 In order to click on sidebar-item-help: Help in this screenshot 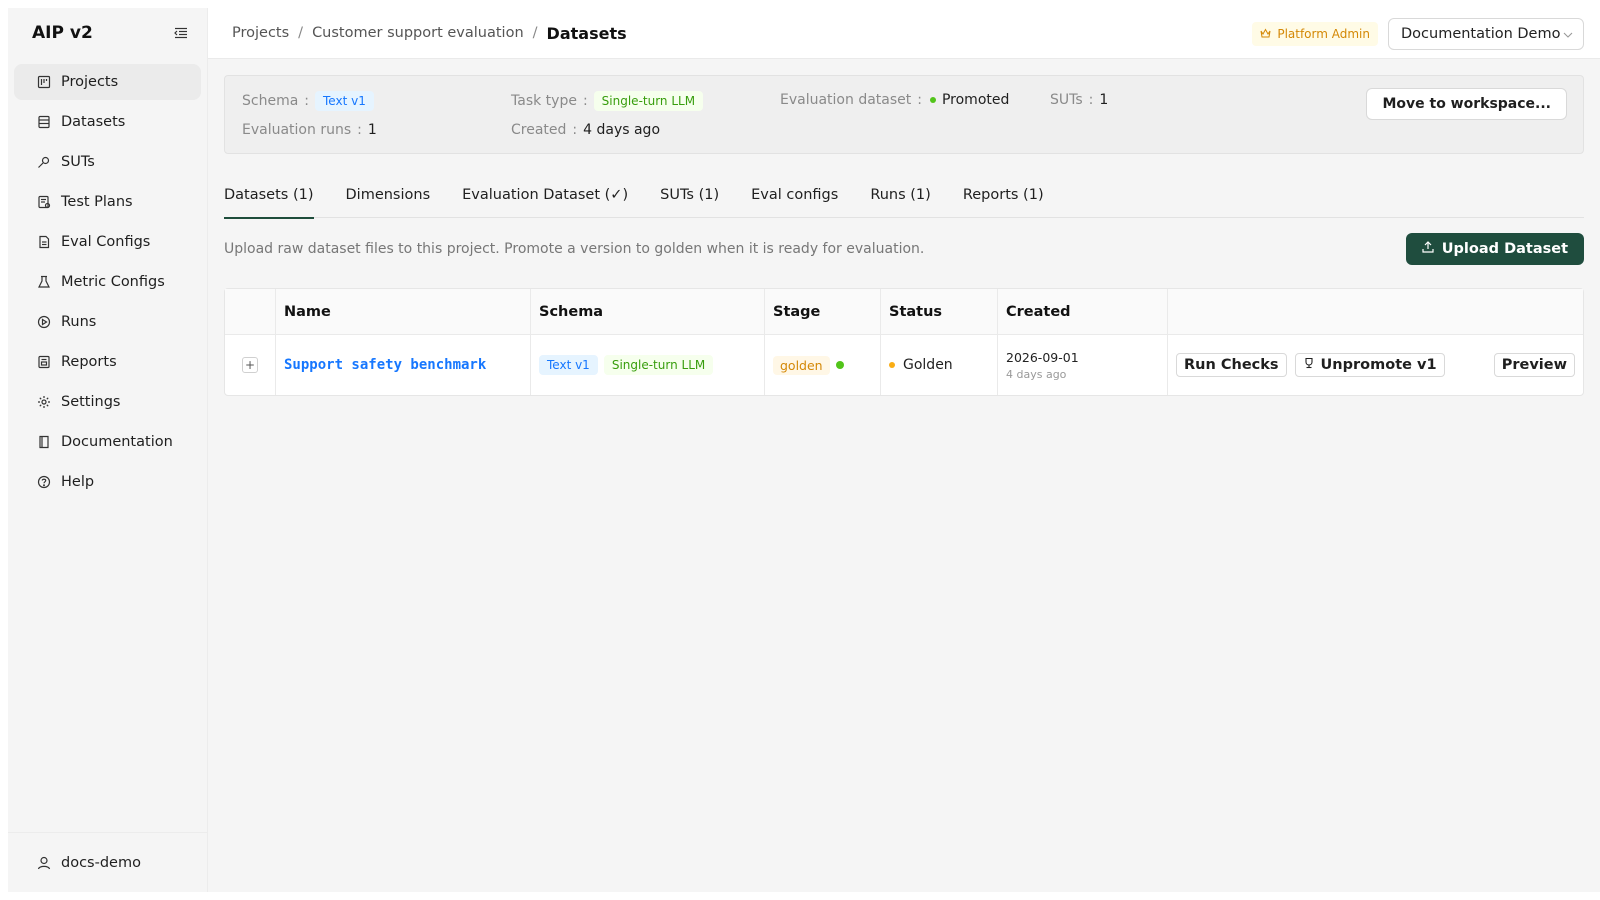, I will do `click(107, 482)`.